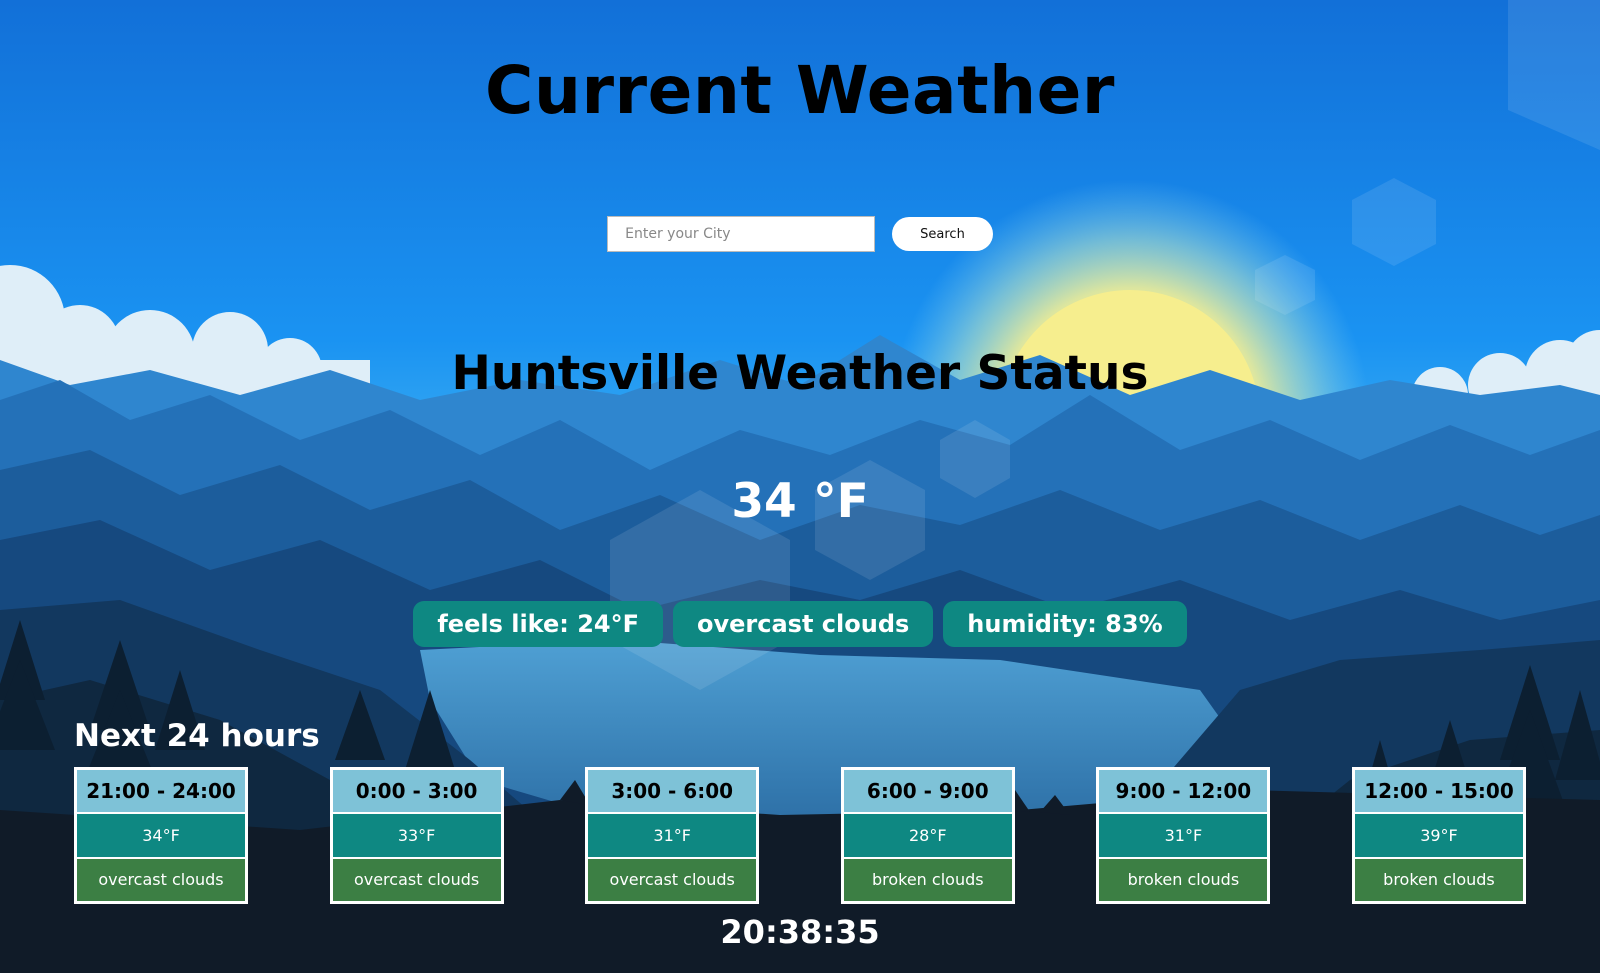 This screenshot has height=973, width=1600. Describe the element at coordinates (800, 501) in the screenshot. I see `current-temperature: 34 °F` at that location.